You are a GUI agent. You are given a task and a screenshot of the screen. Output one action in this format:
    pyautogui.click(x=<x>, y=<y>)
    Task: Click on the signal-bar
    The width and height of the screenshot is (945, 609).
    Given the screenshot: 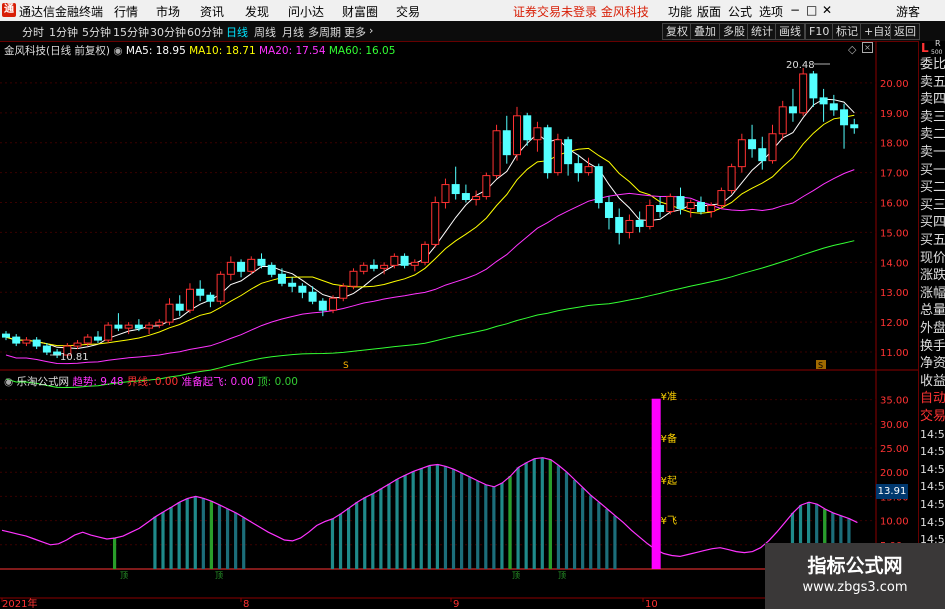 What is the action you would take?
    pyautogui.click(x=656, y=483)
    